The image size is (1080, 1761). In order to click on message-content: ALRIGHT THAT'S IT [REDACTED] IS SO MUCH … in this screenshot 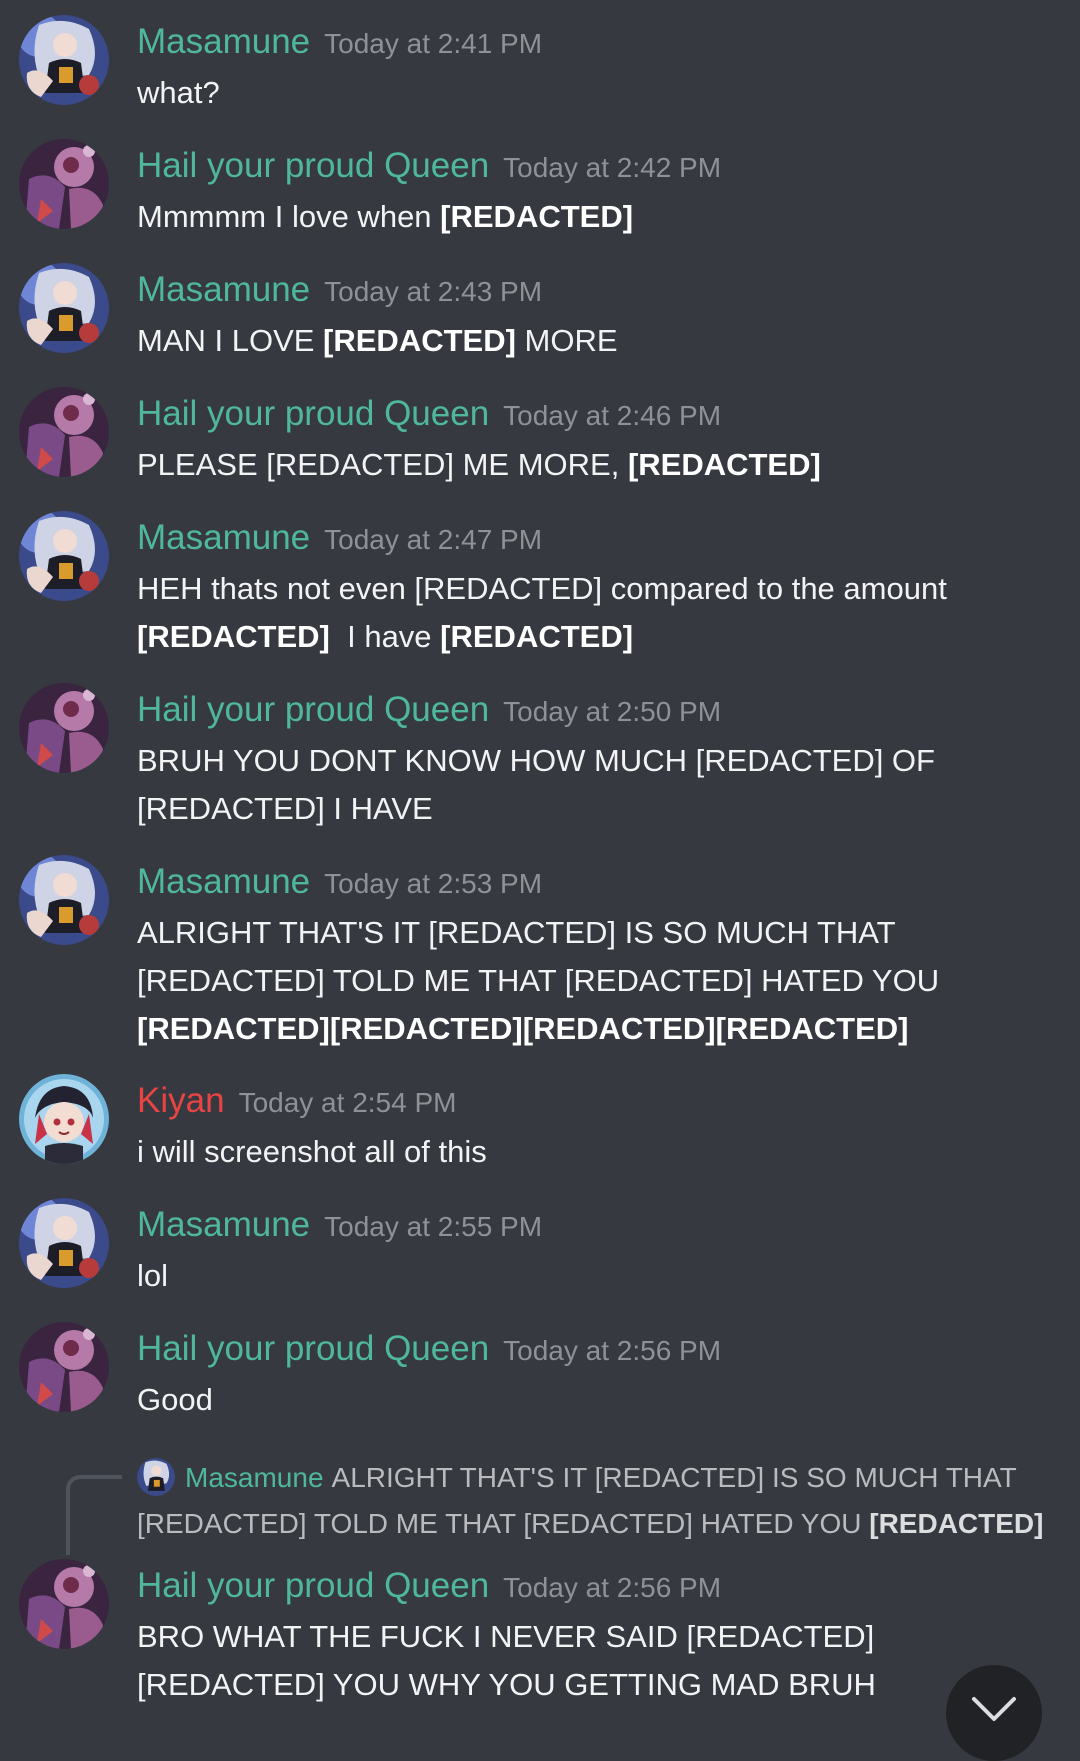, I will do `click(567, 981)`.